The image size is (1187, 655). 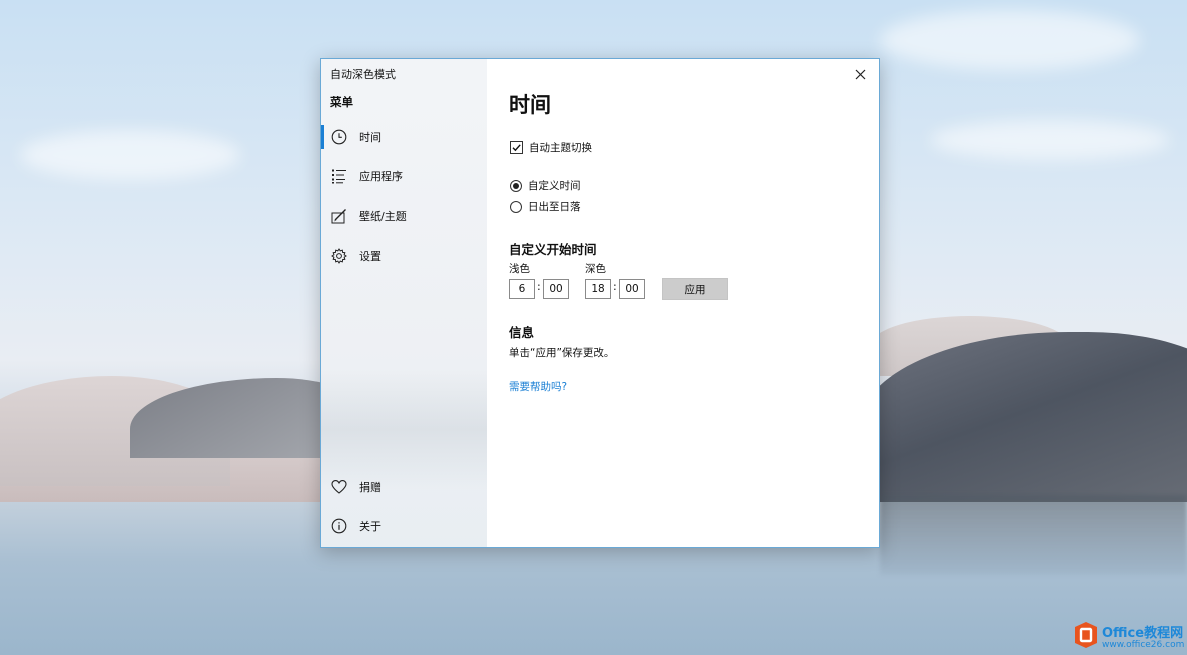 I want to click on app-title: 自动深色模式, so click(x=363, y=74).